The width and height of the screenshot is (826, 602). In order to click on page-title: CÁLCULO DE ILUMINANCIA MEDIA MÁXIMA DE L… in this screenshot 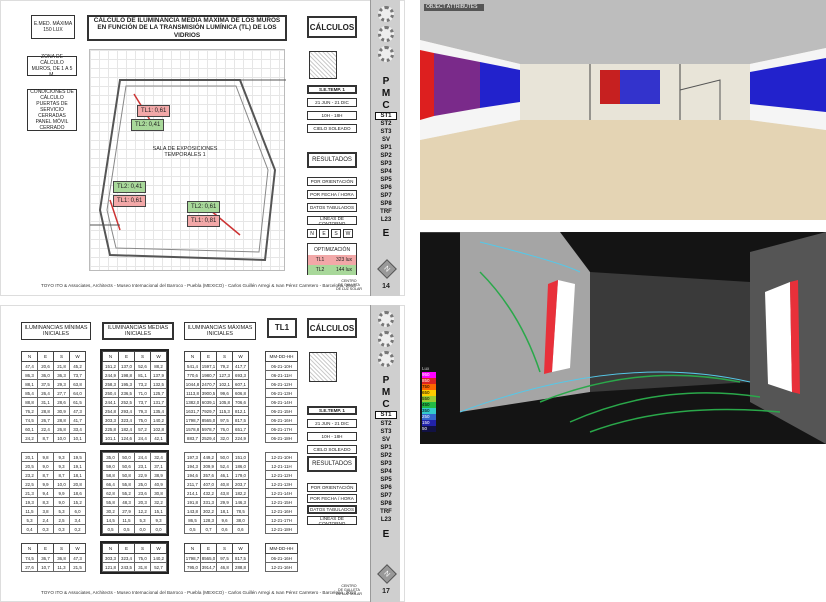, I will do `click(187, 28)`.